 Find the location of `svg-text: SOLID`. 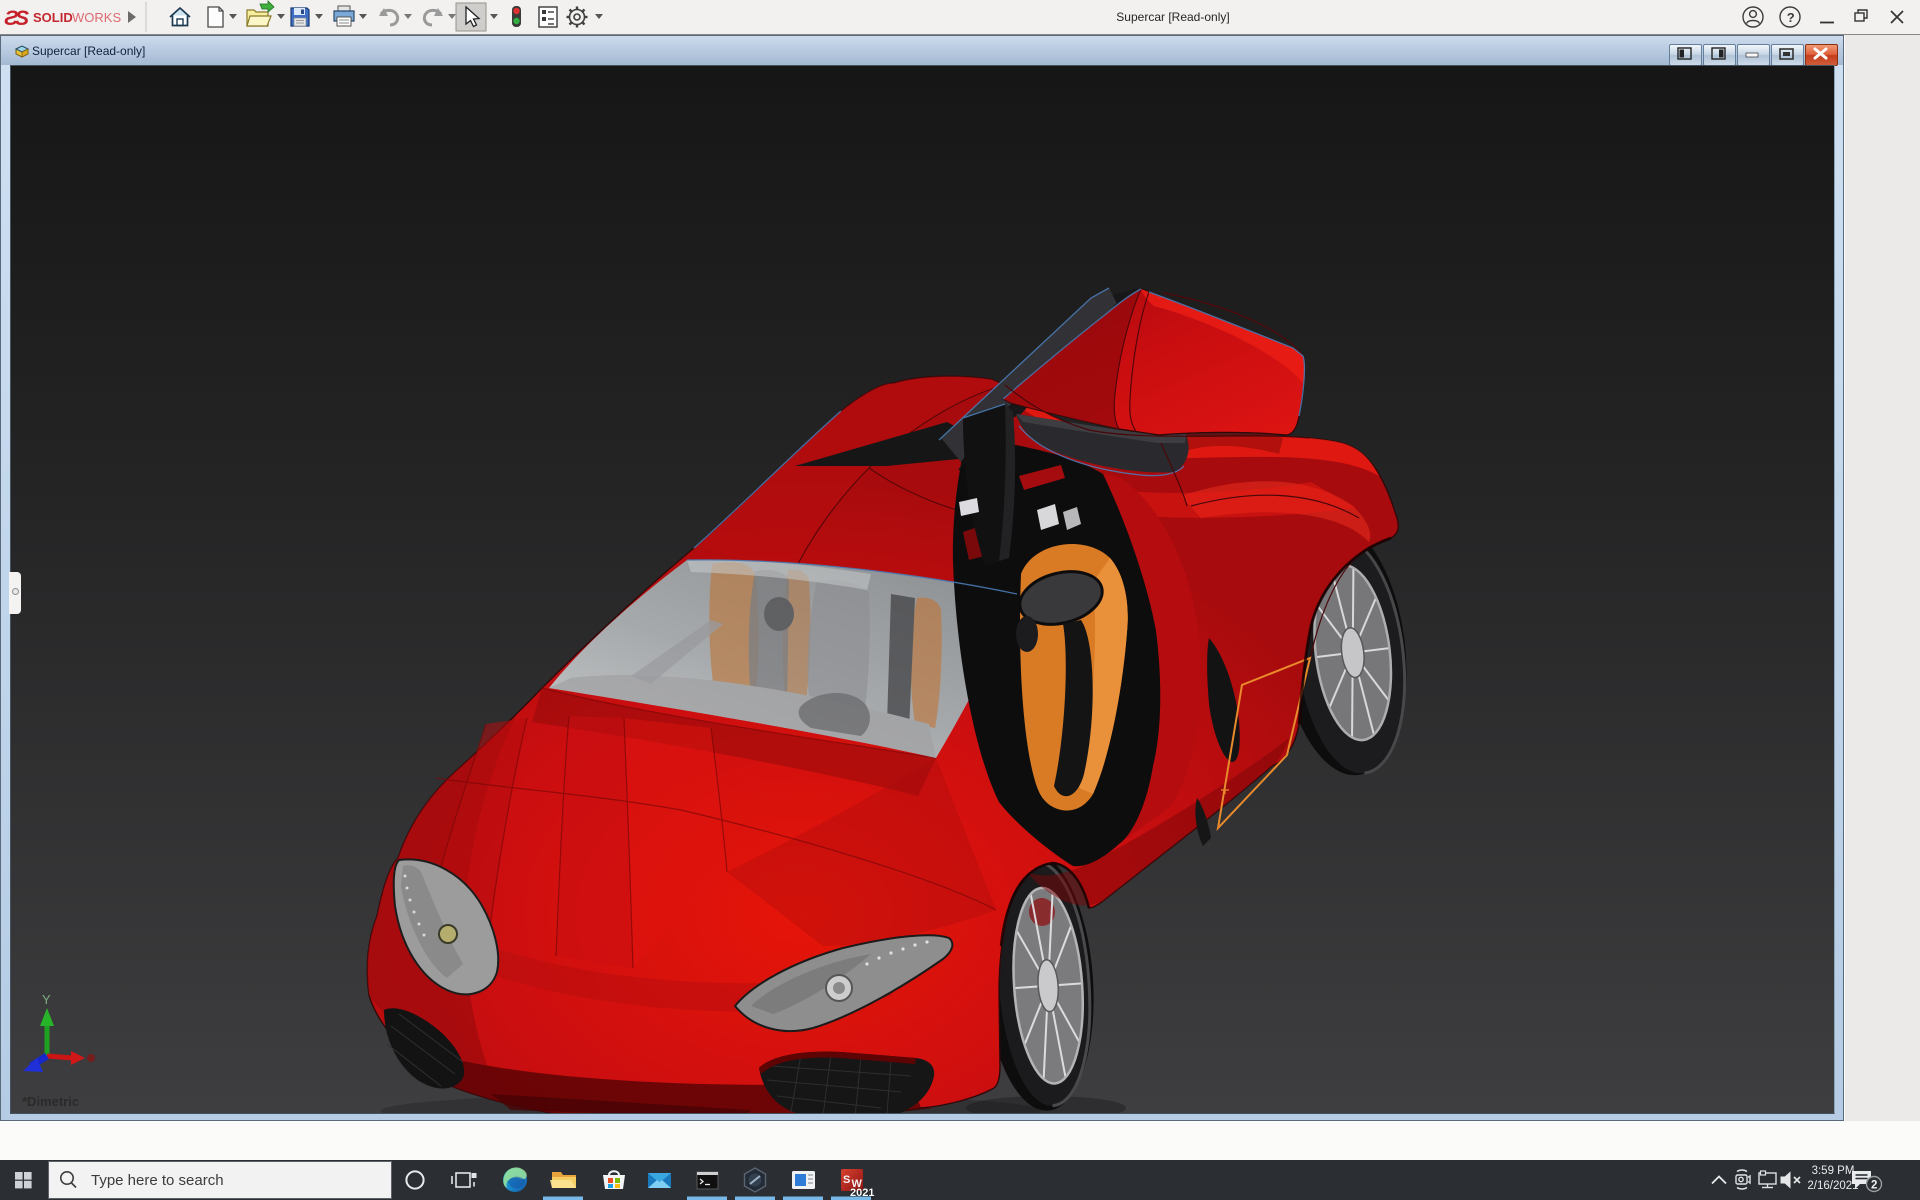

svg-text: SOLID is located at coordinates (53, 17).